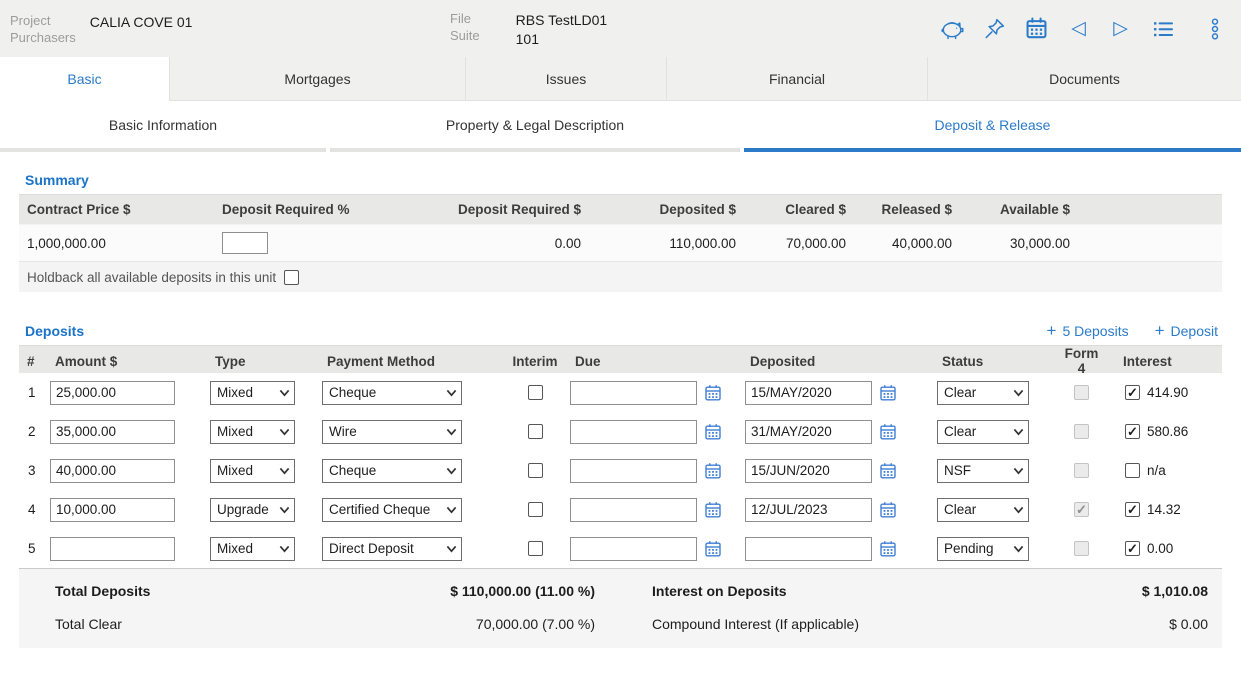  What do you see at coordinates (392, 431) in the screenshot?
I see `payment-method-select: Wire` at bounding box center [392, 431].